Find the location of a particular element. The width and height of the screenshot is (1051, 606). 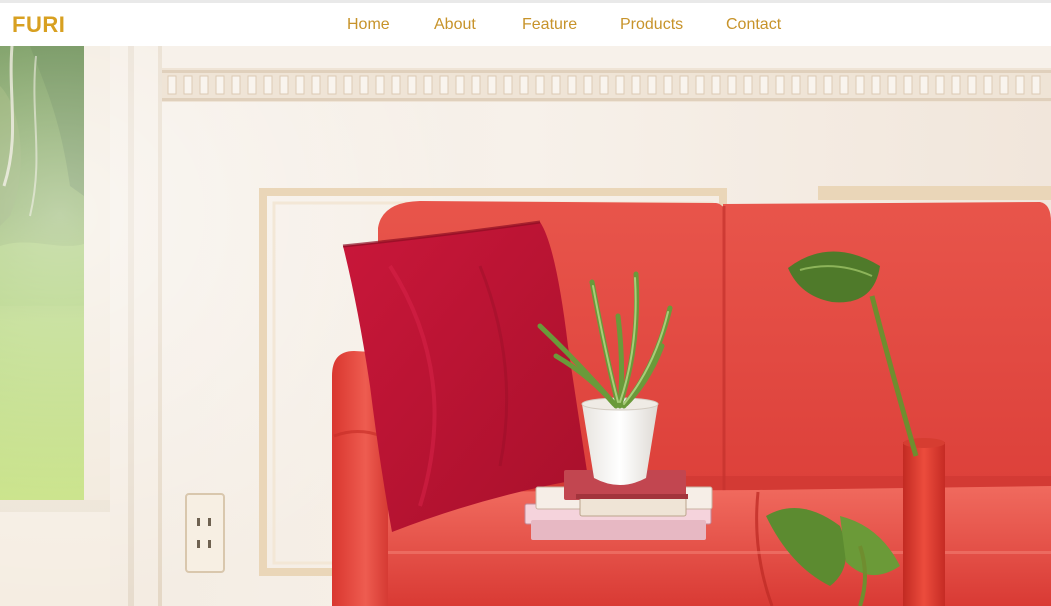

nav-link-feature: Feature is located at coordinates (549, 25).